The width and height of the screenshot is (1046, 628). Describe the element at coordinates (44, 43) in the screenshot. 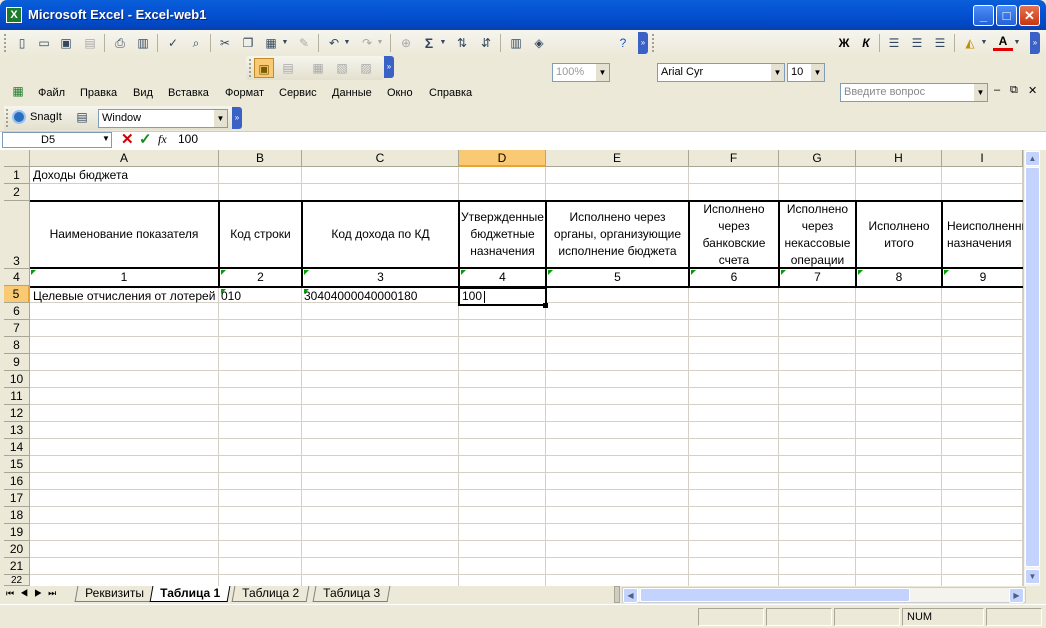

I see `open-icon: ▭` at that location.